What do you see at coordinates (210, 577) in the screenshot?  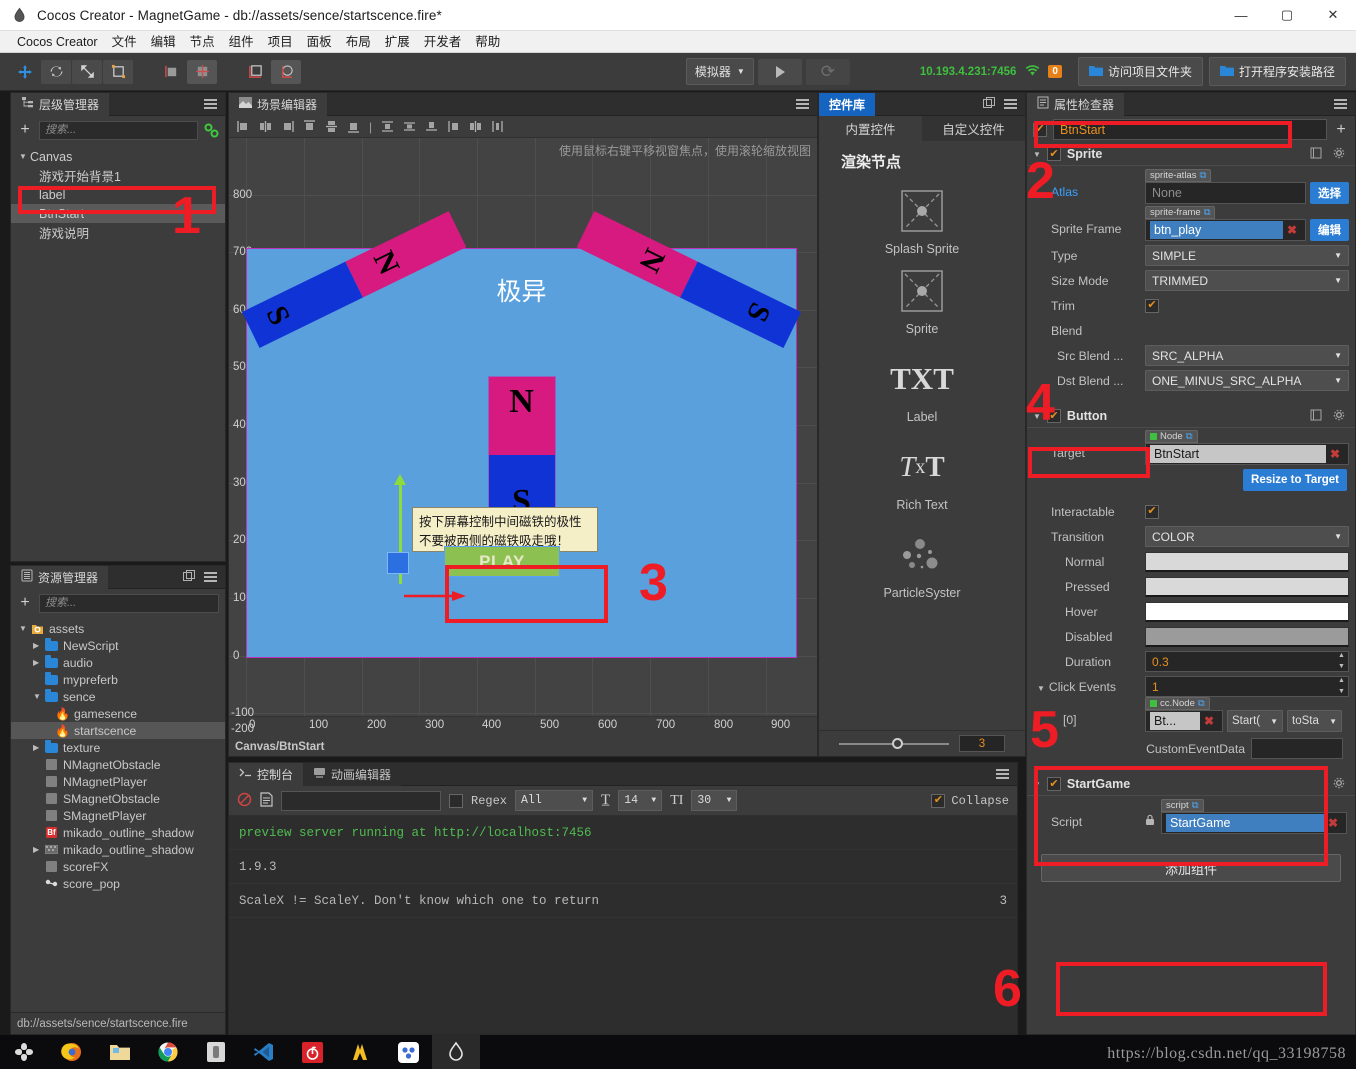 I see `assets-menu-icon` at bounding box center [210, 577].